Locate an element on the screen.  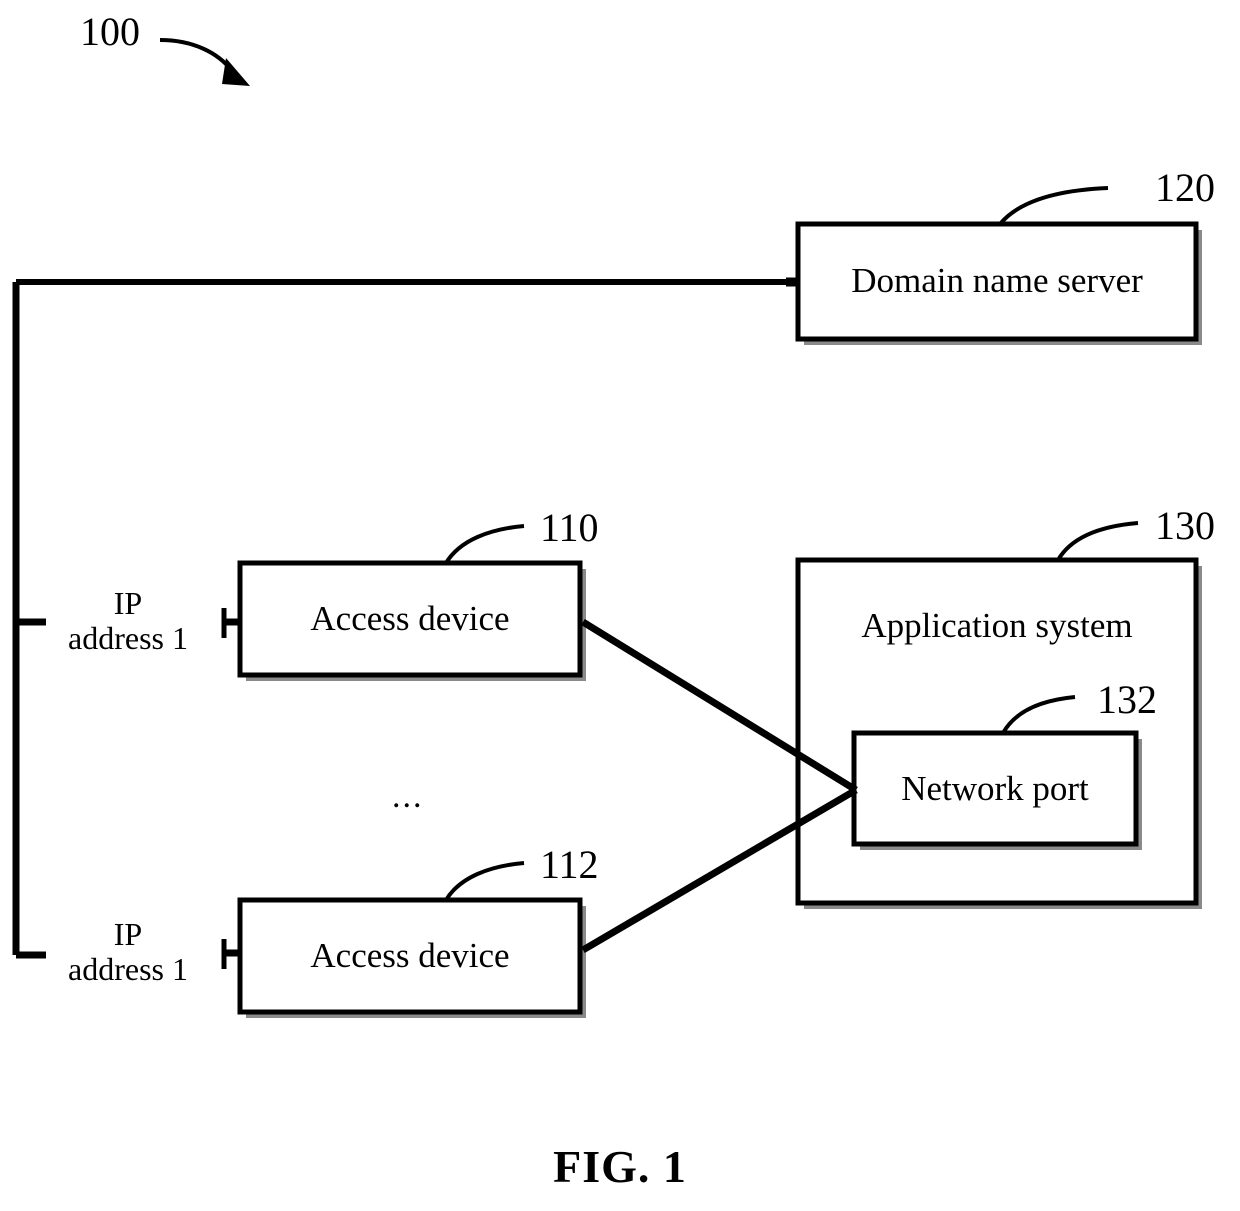
domain-name-server-leader is located at coordinates (1053, 206).